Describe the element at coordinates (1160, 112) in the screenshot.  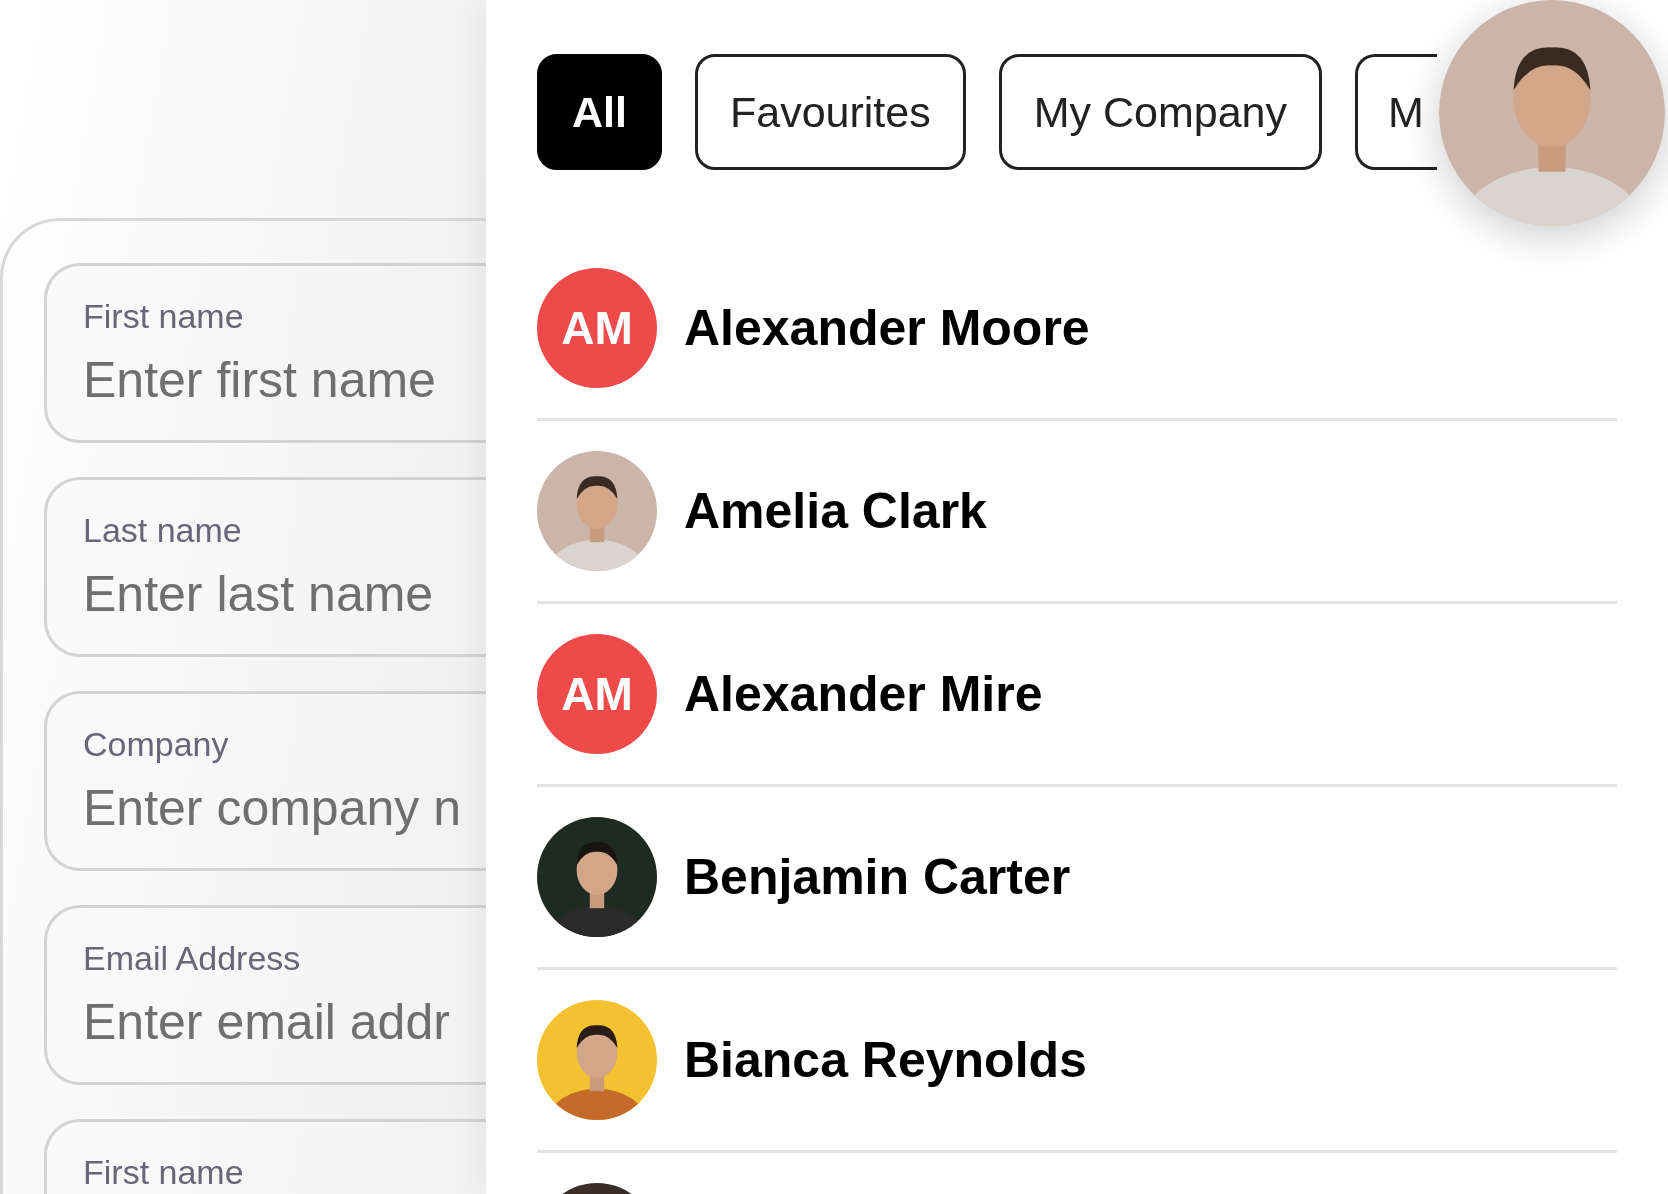
I see `filter-tab: My Company` at that location.